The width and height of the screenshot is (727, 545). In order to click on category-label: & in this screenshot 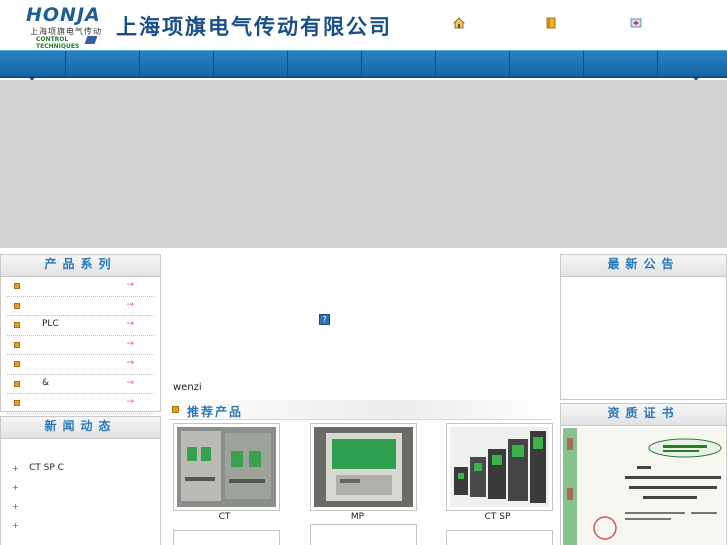, I will do `click(46, 382)`.